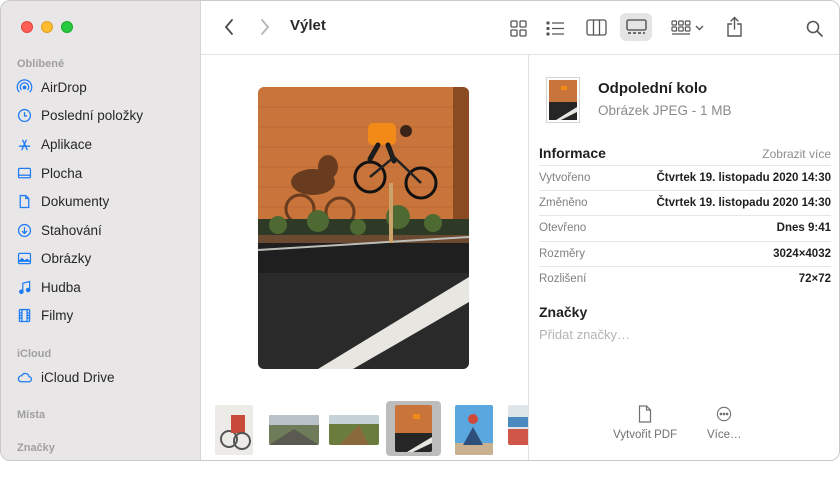  I want to click on column-view-button, so click(596, 27).